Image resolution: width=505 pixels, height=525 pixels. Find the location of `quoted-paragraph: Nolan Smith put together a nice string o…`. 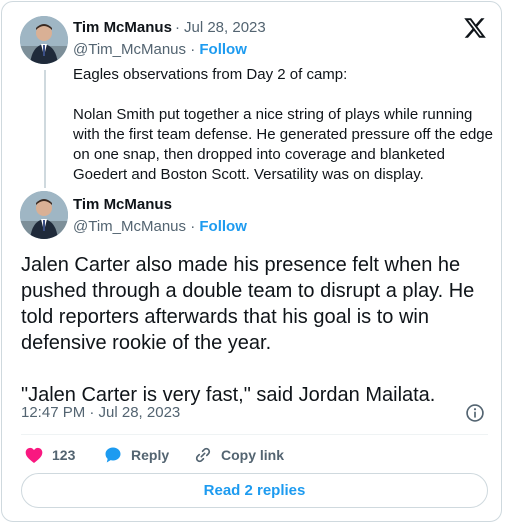

quoted-paragraph: Nolan Smith put together a nice string o… is located at coordinates (283, 144).